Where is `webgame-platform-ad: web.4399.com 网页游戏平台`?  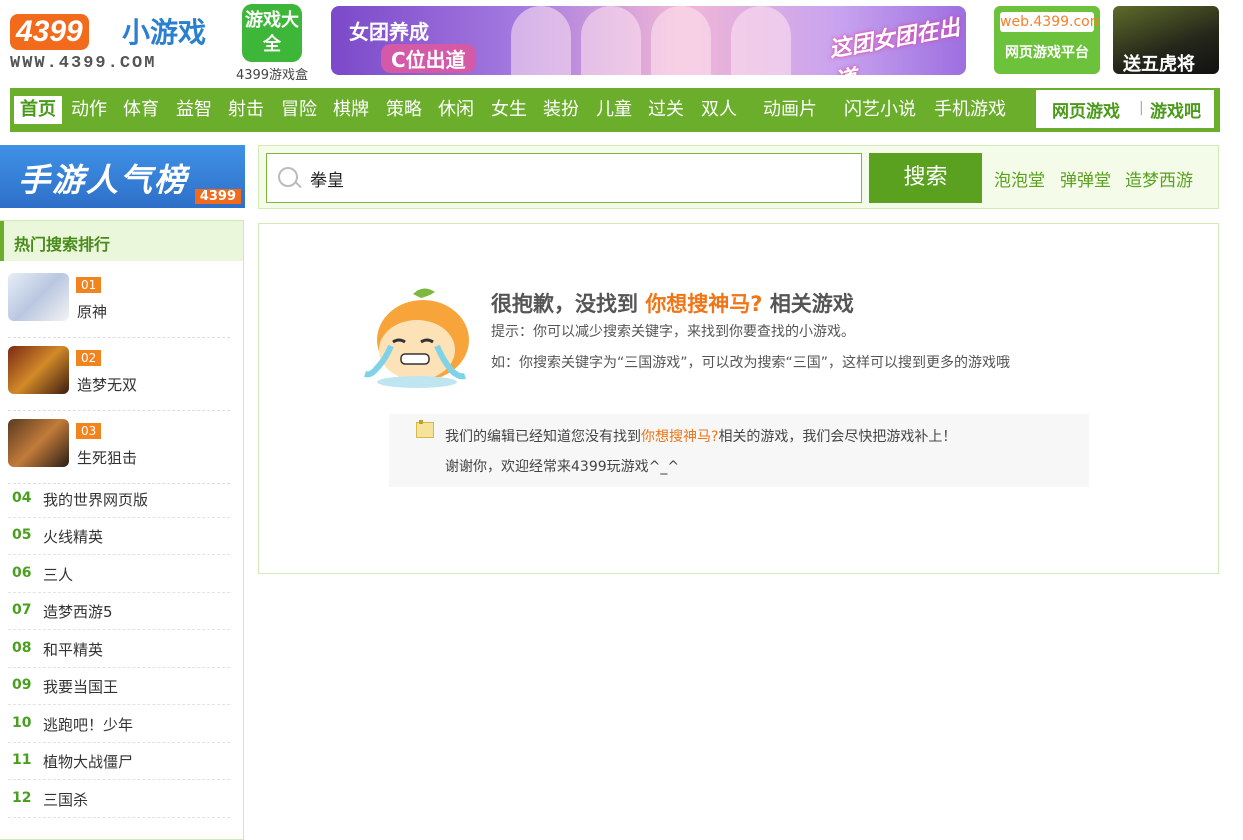
webgame-platform-ad: web.4399.com 网页游戏平台 is located at coordinates (1047, 40).